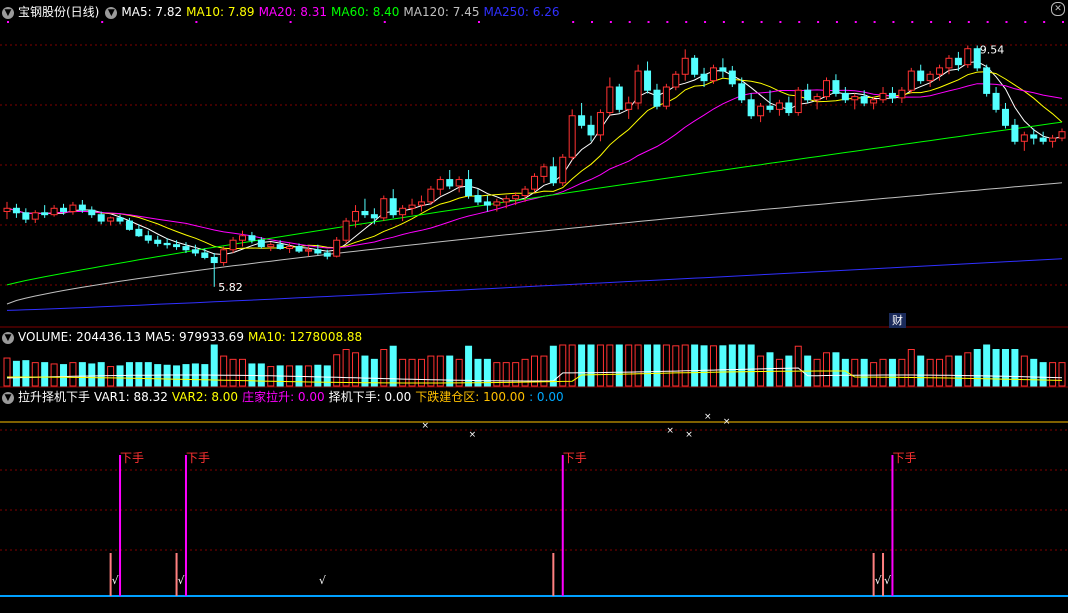 This screenshot has height=613, width=1068. What do you see at coordinates (79, 337) in the screenshot?
I see `volume-label: VOLUME: 204436.13` at bounding box center [79, 337].